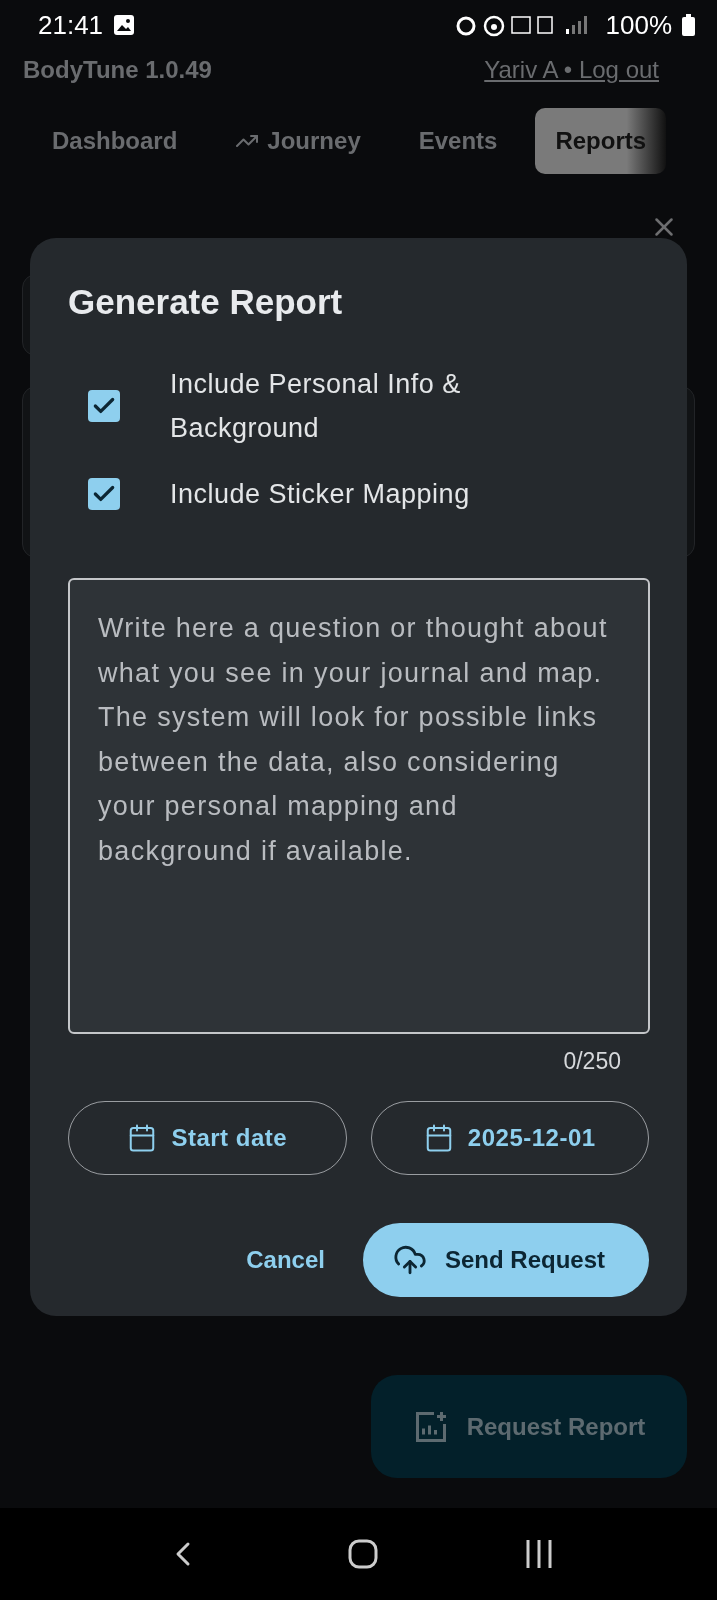  Describe the element at coordinates (320, 494) in the screenshot. I see `option-label: Include Sticker Mapping` at that location.